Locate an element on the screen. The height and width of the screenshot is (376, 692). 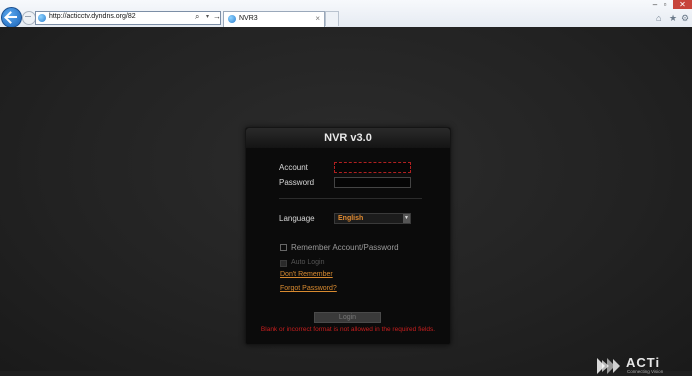
auto-login-label: Auto Login is located at coordinates (308, 262).